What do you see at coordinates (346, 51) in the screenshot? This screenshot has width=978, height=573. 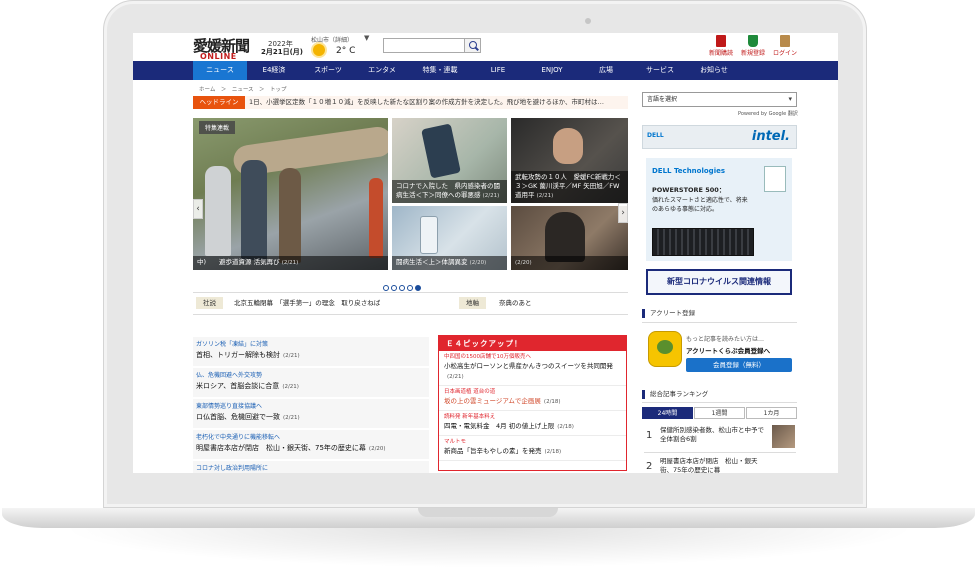 I see `weather-temperature: 2° C` at bounding box center [346, 51].